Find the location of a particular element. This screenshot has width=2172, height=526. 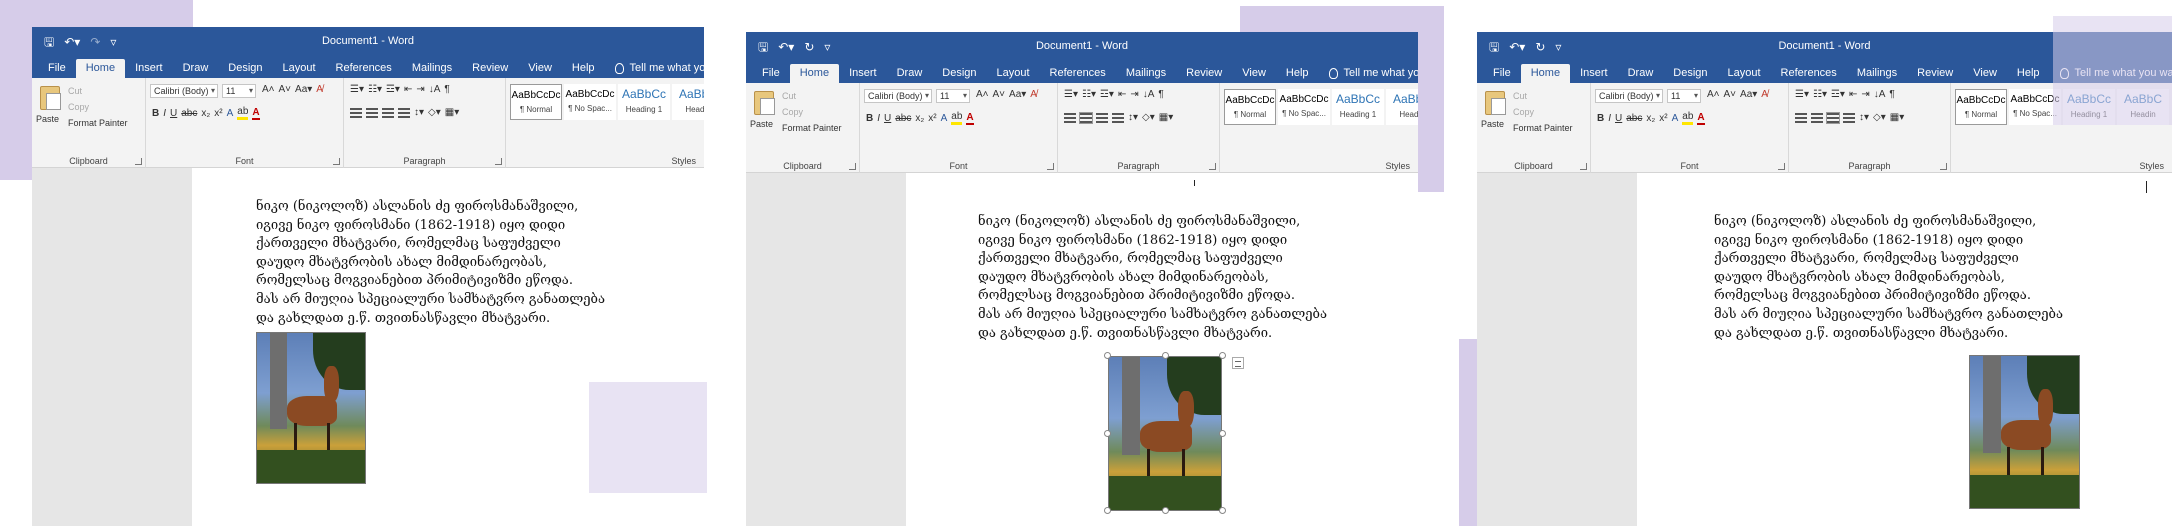

bold-icon: B is located at coordinates (869, 118).